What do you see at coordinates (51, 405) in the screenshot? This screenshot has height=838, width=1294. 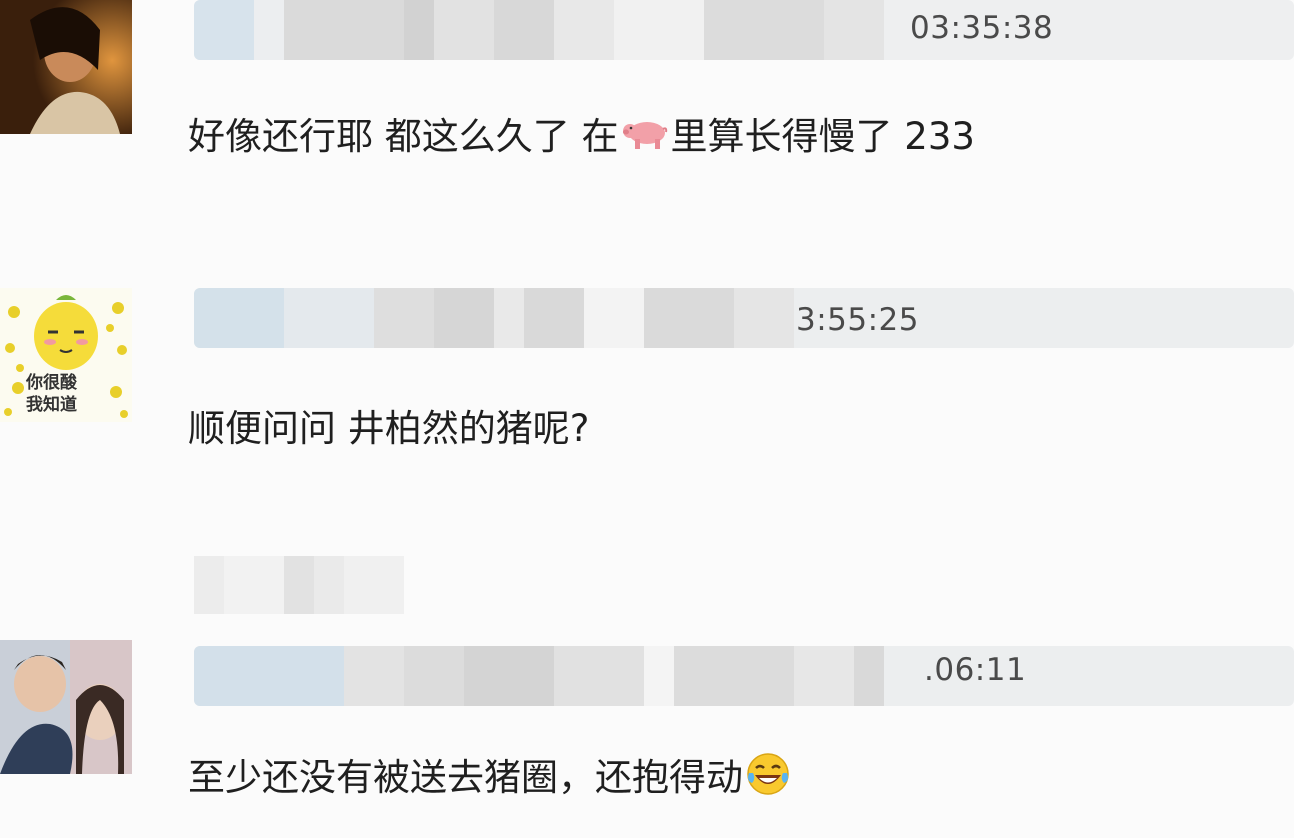 I see `avatar-caption-line: 我知道` at bounding box center [51, 405].